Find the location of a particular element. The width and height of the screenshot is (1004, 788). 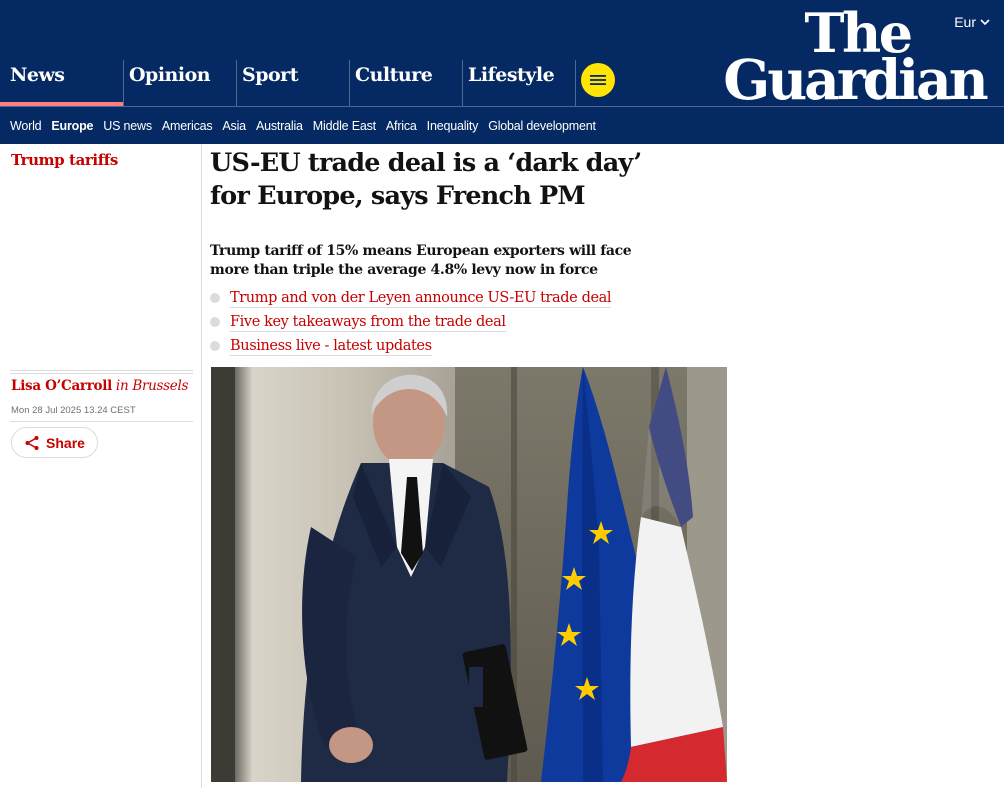

byline-bottom-rule is located at coordinates (101, 421).